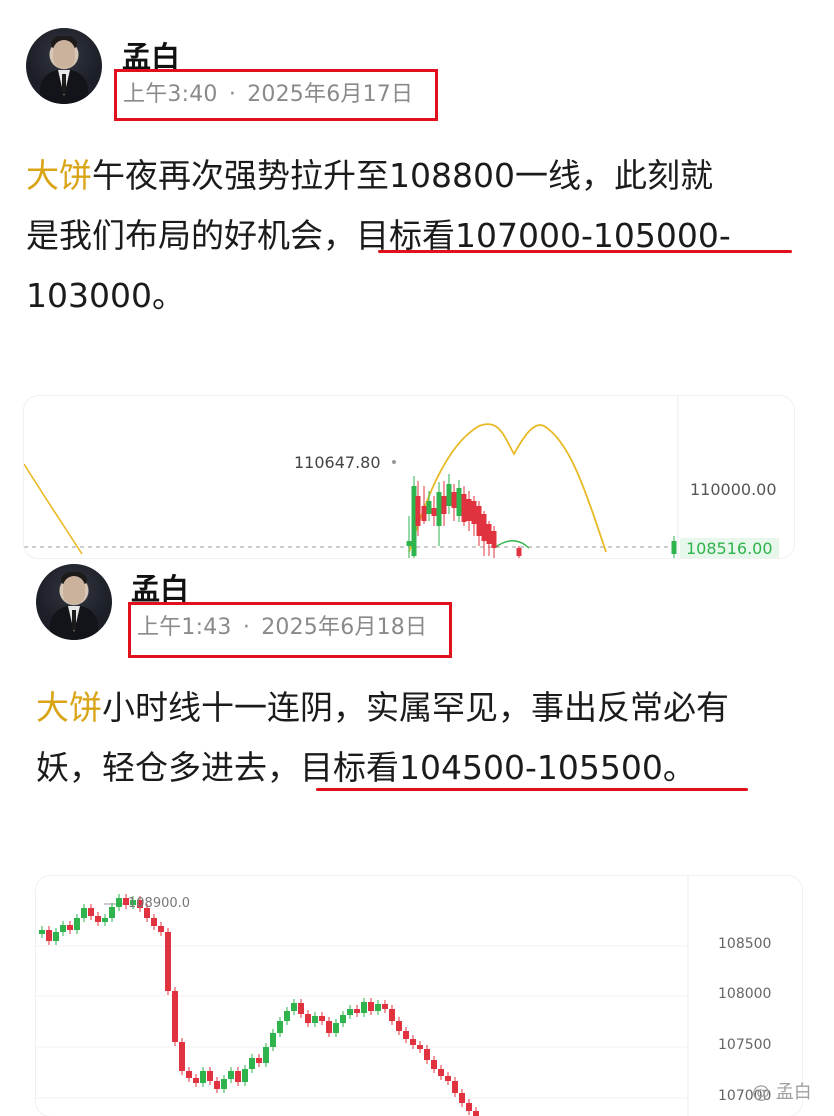  What do you see at coordinates (170, 94) in the screenshot?
I see `post-time: 上午3:40` at bounding box center [170, 94].